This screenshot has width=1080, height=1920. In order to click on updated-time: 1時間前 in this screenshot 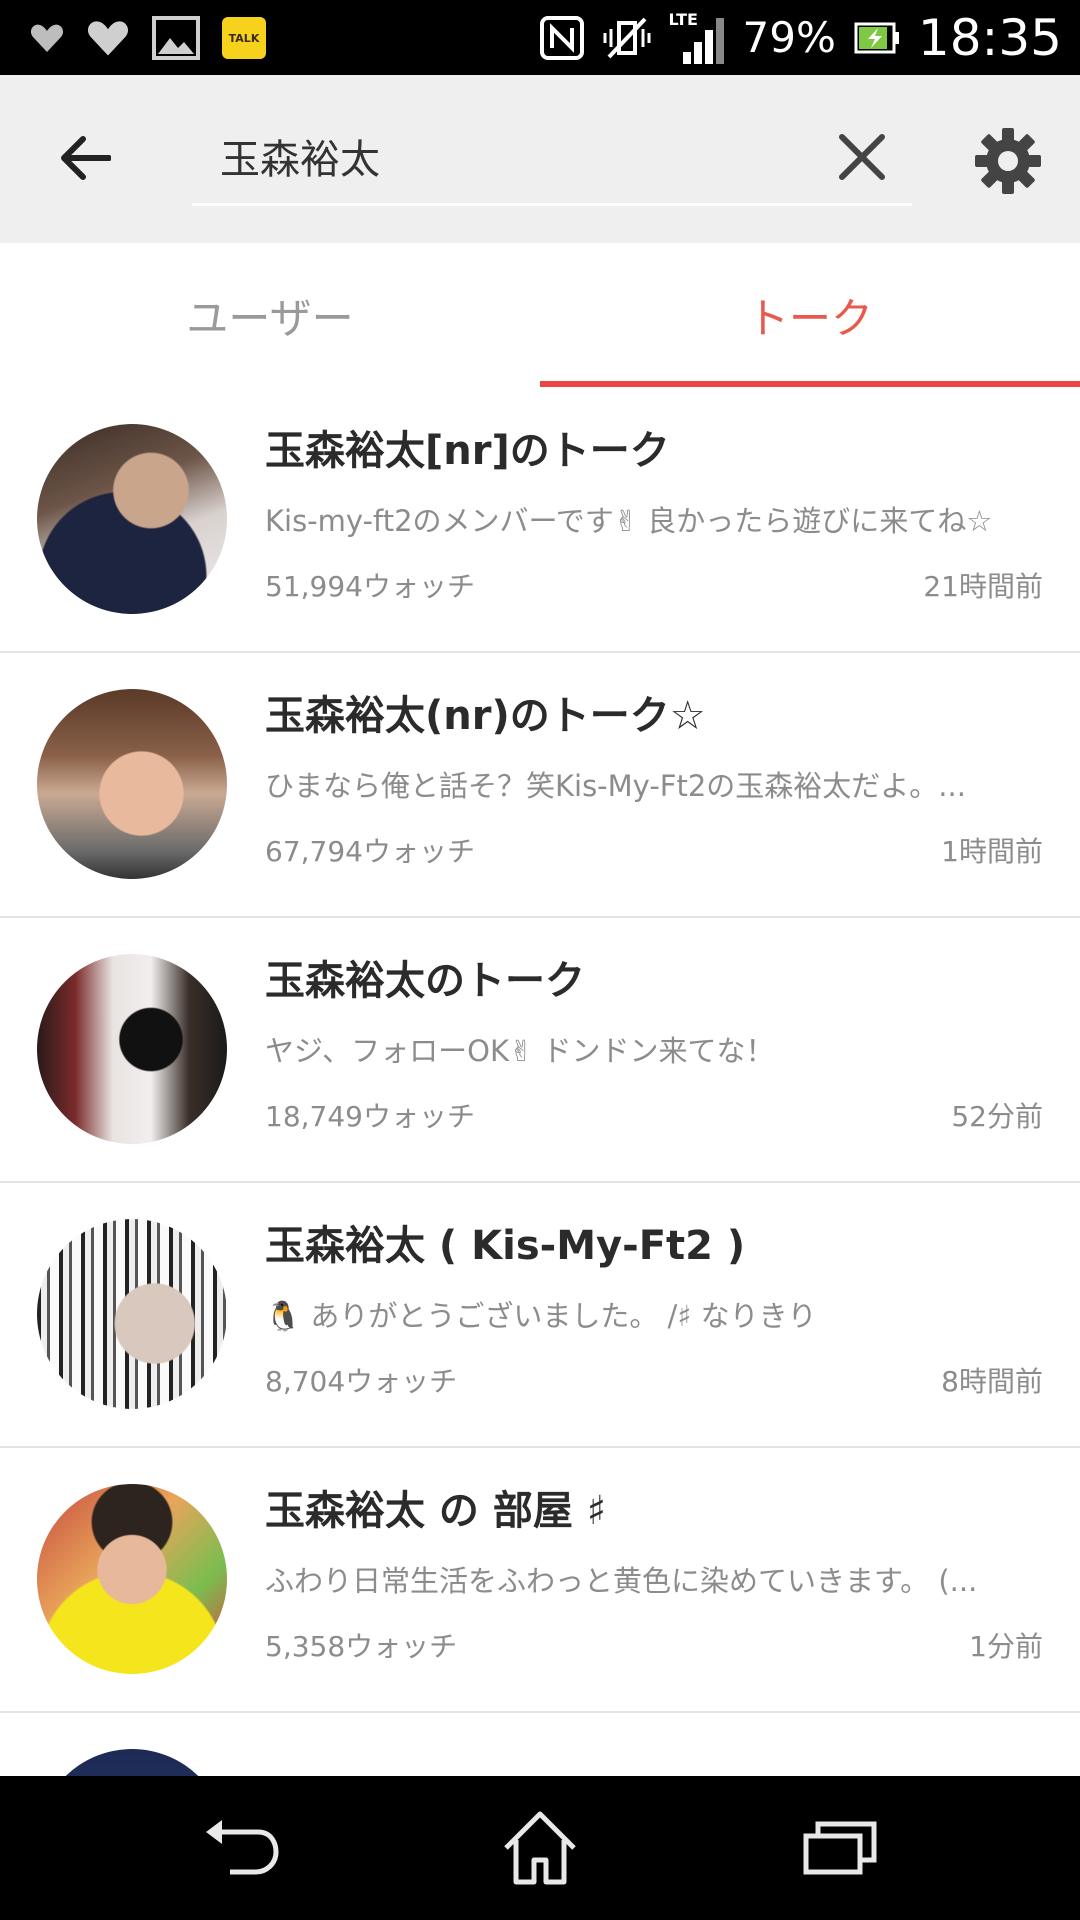, I will do `click(992, 851)`.